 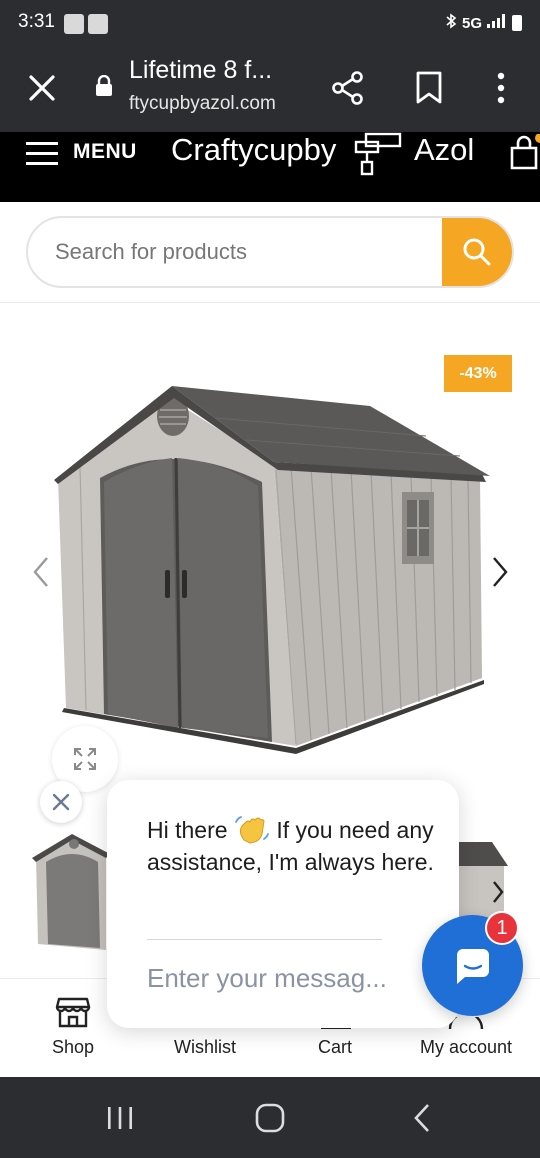 I want to click on share-button, so click(x=348, y=88).